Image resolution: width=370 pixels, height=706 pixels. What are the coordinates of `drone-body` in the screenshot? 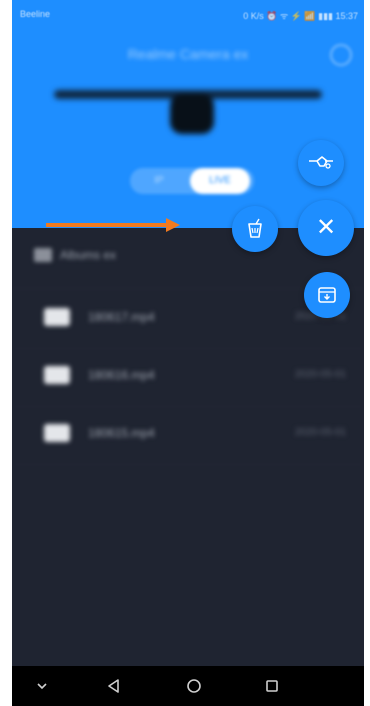 It's located at (192, 114).